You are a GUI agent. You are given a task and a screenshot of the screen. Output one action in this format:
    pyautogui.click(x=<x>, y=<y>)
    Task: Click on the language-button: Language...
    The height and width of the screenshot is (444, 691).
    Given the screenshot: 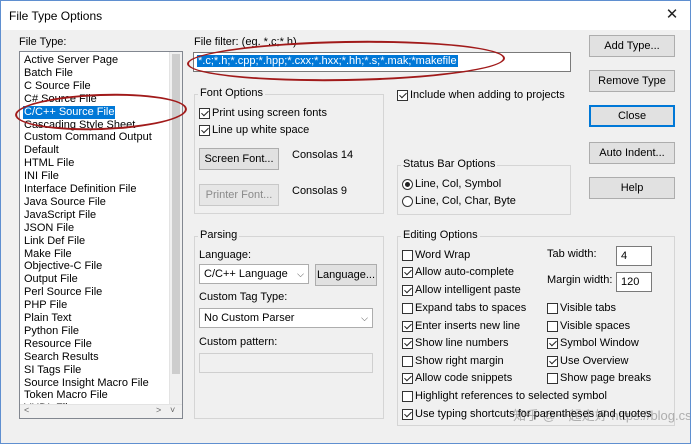 What is the action you would take?
    pyautogui.click(x=346, y=275)
    